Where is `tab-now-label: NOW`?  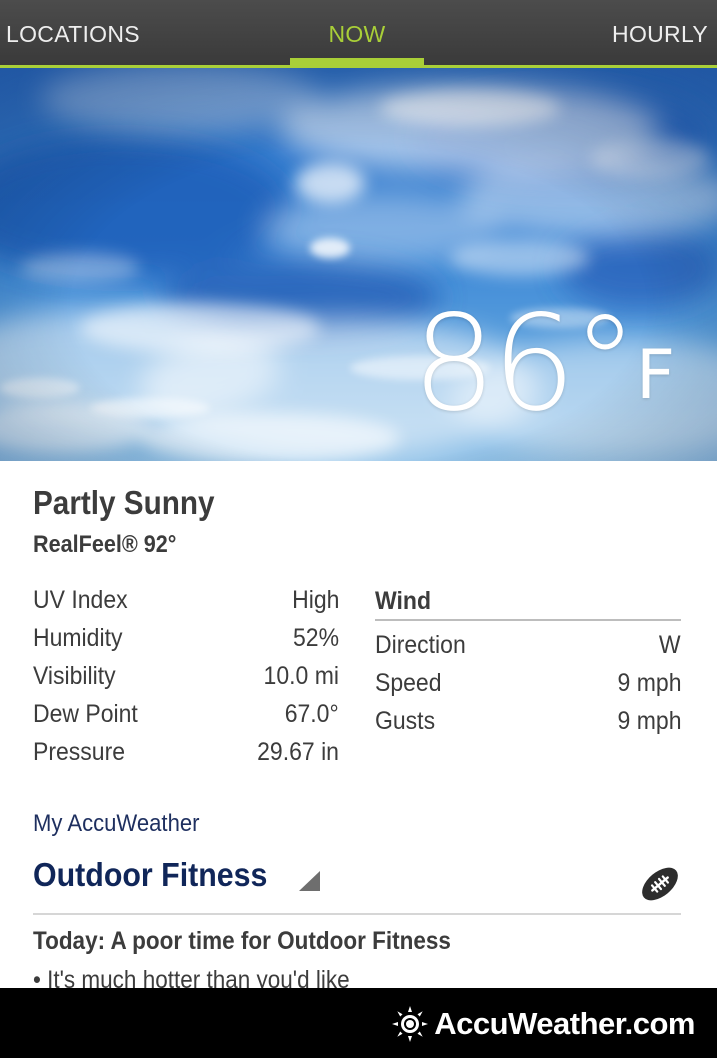
tab-now-label: NOW is located at coordinates (357, 34).